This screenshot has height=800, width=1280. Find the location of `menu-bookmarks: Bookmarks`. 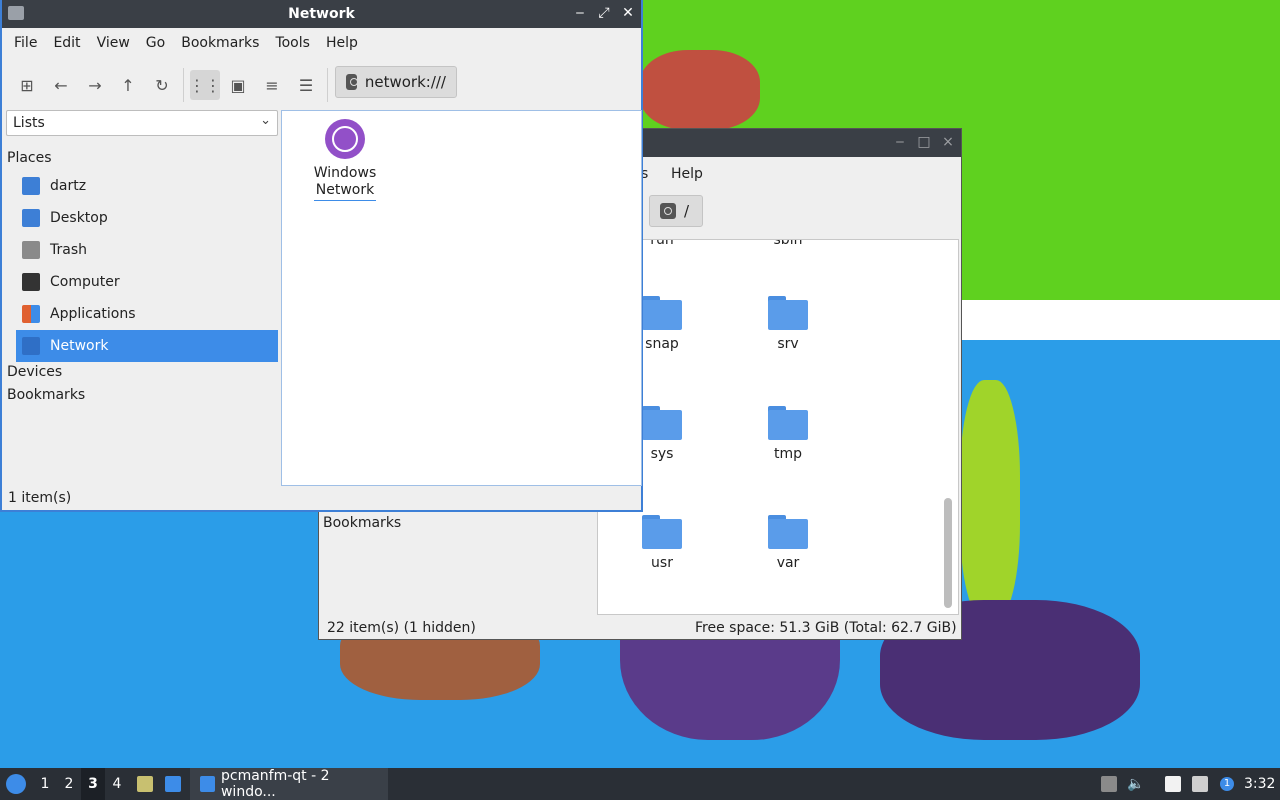

menu-bookmarks: Bookmarks is located at coordinates (220, 43).